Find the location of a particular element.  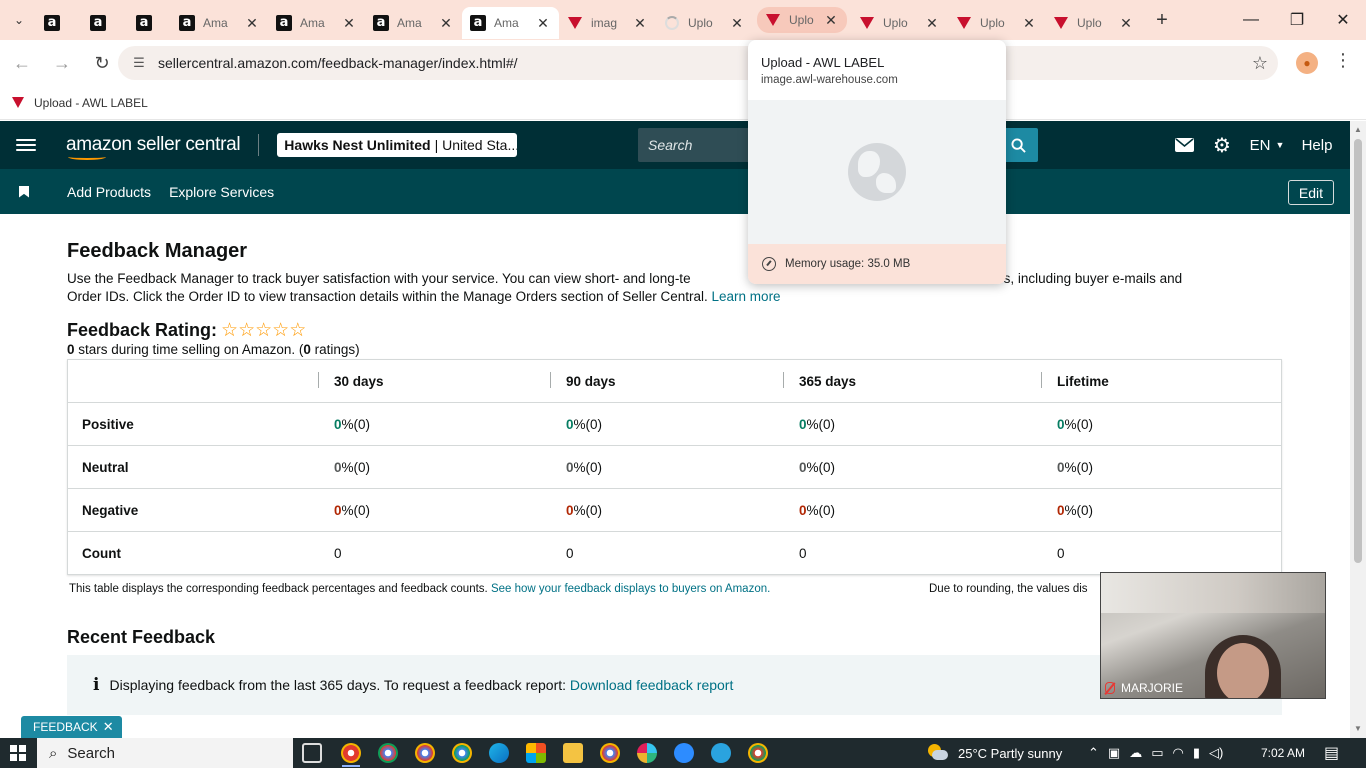

tab-pinned-amazon-3: a is located at coordinates (148, 23).